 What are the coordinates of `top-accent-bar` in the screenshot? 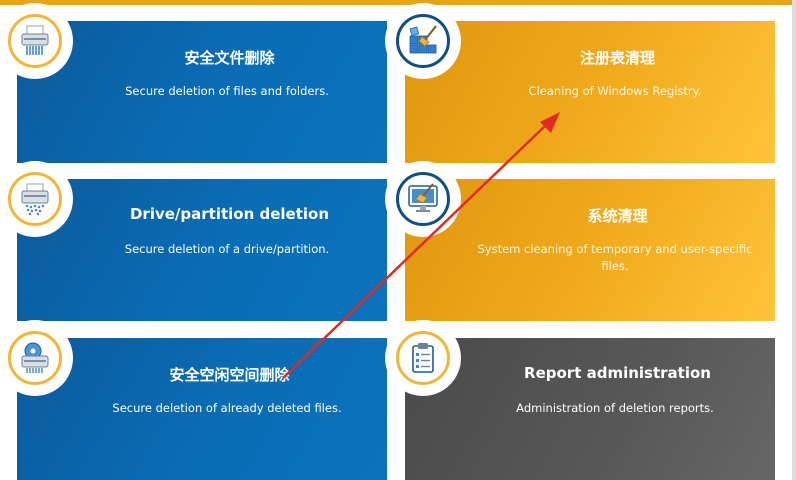 It's located at (398, 2).